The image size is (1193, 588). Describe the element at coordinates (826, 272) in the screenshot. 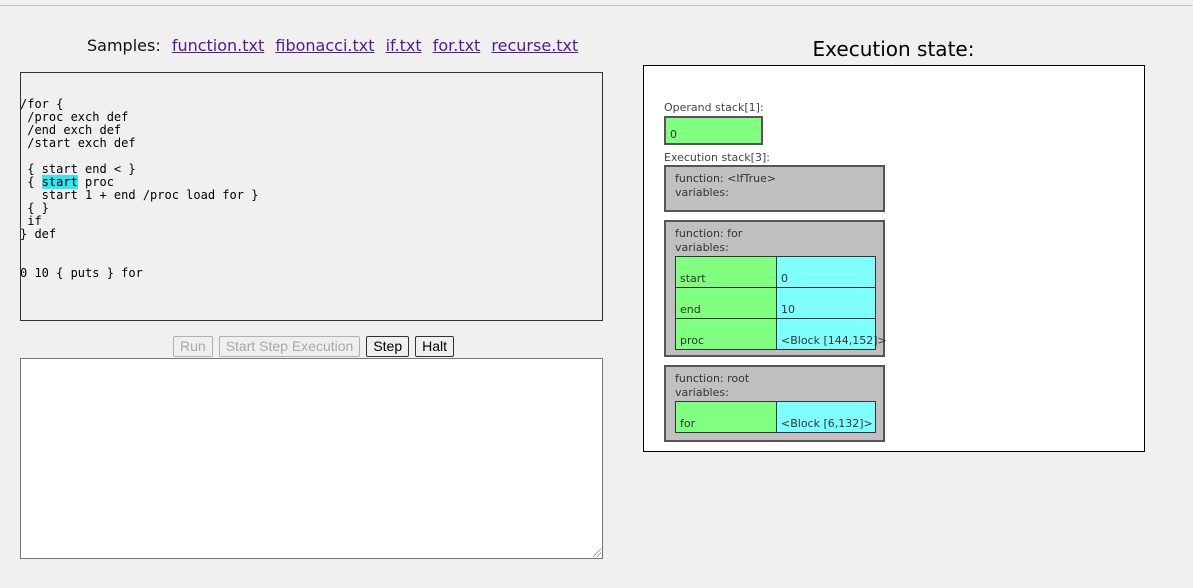

I see `var-value-cell: 0` at that location.